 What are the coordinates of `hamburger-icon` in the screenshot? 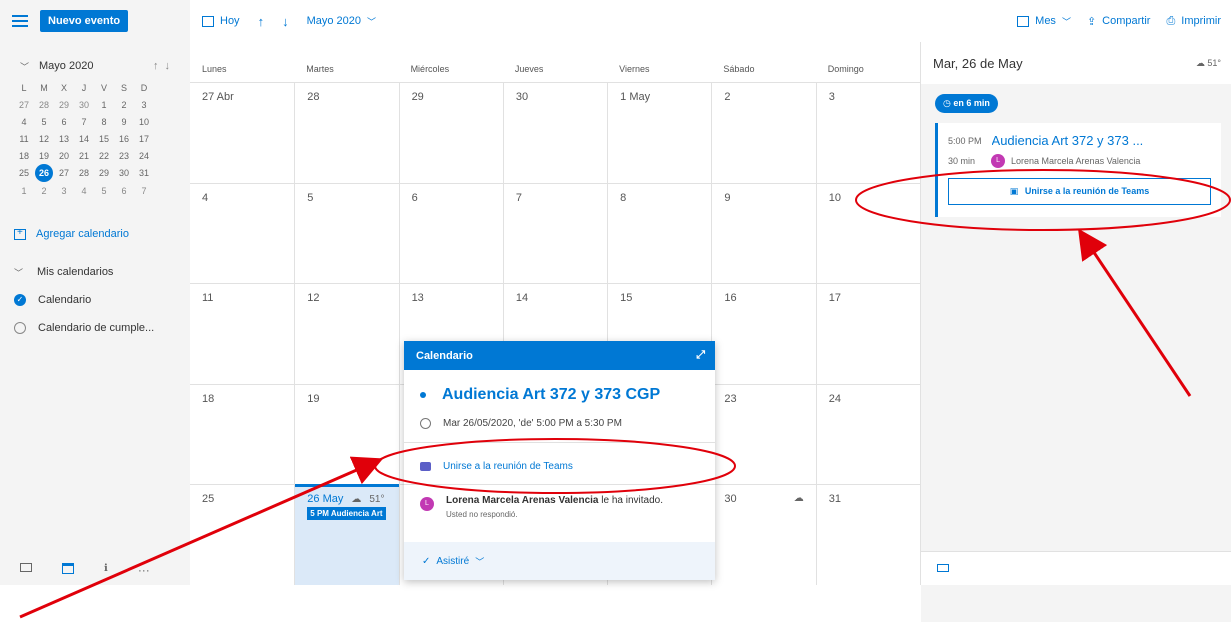 It's located at (20, 21).